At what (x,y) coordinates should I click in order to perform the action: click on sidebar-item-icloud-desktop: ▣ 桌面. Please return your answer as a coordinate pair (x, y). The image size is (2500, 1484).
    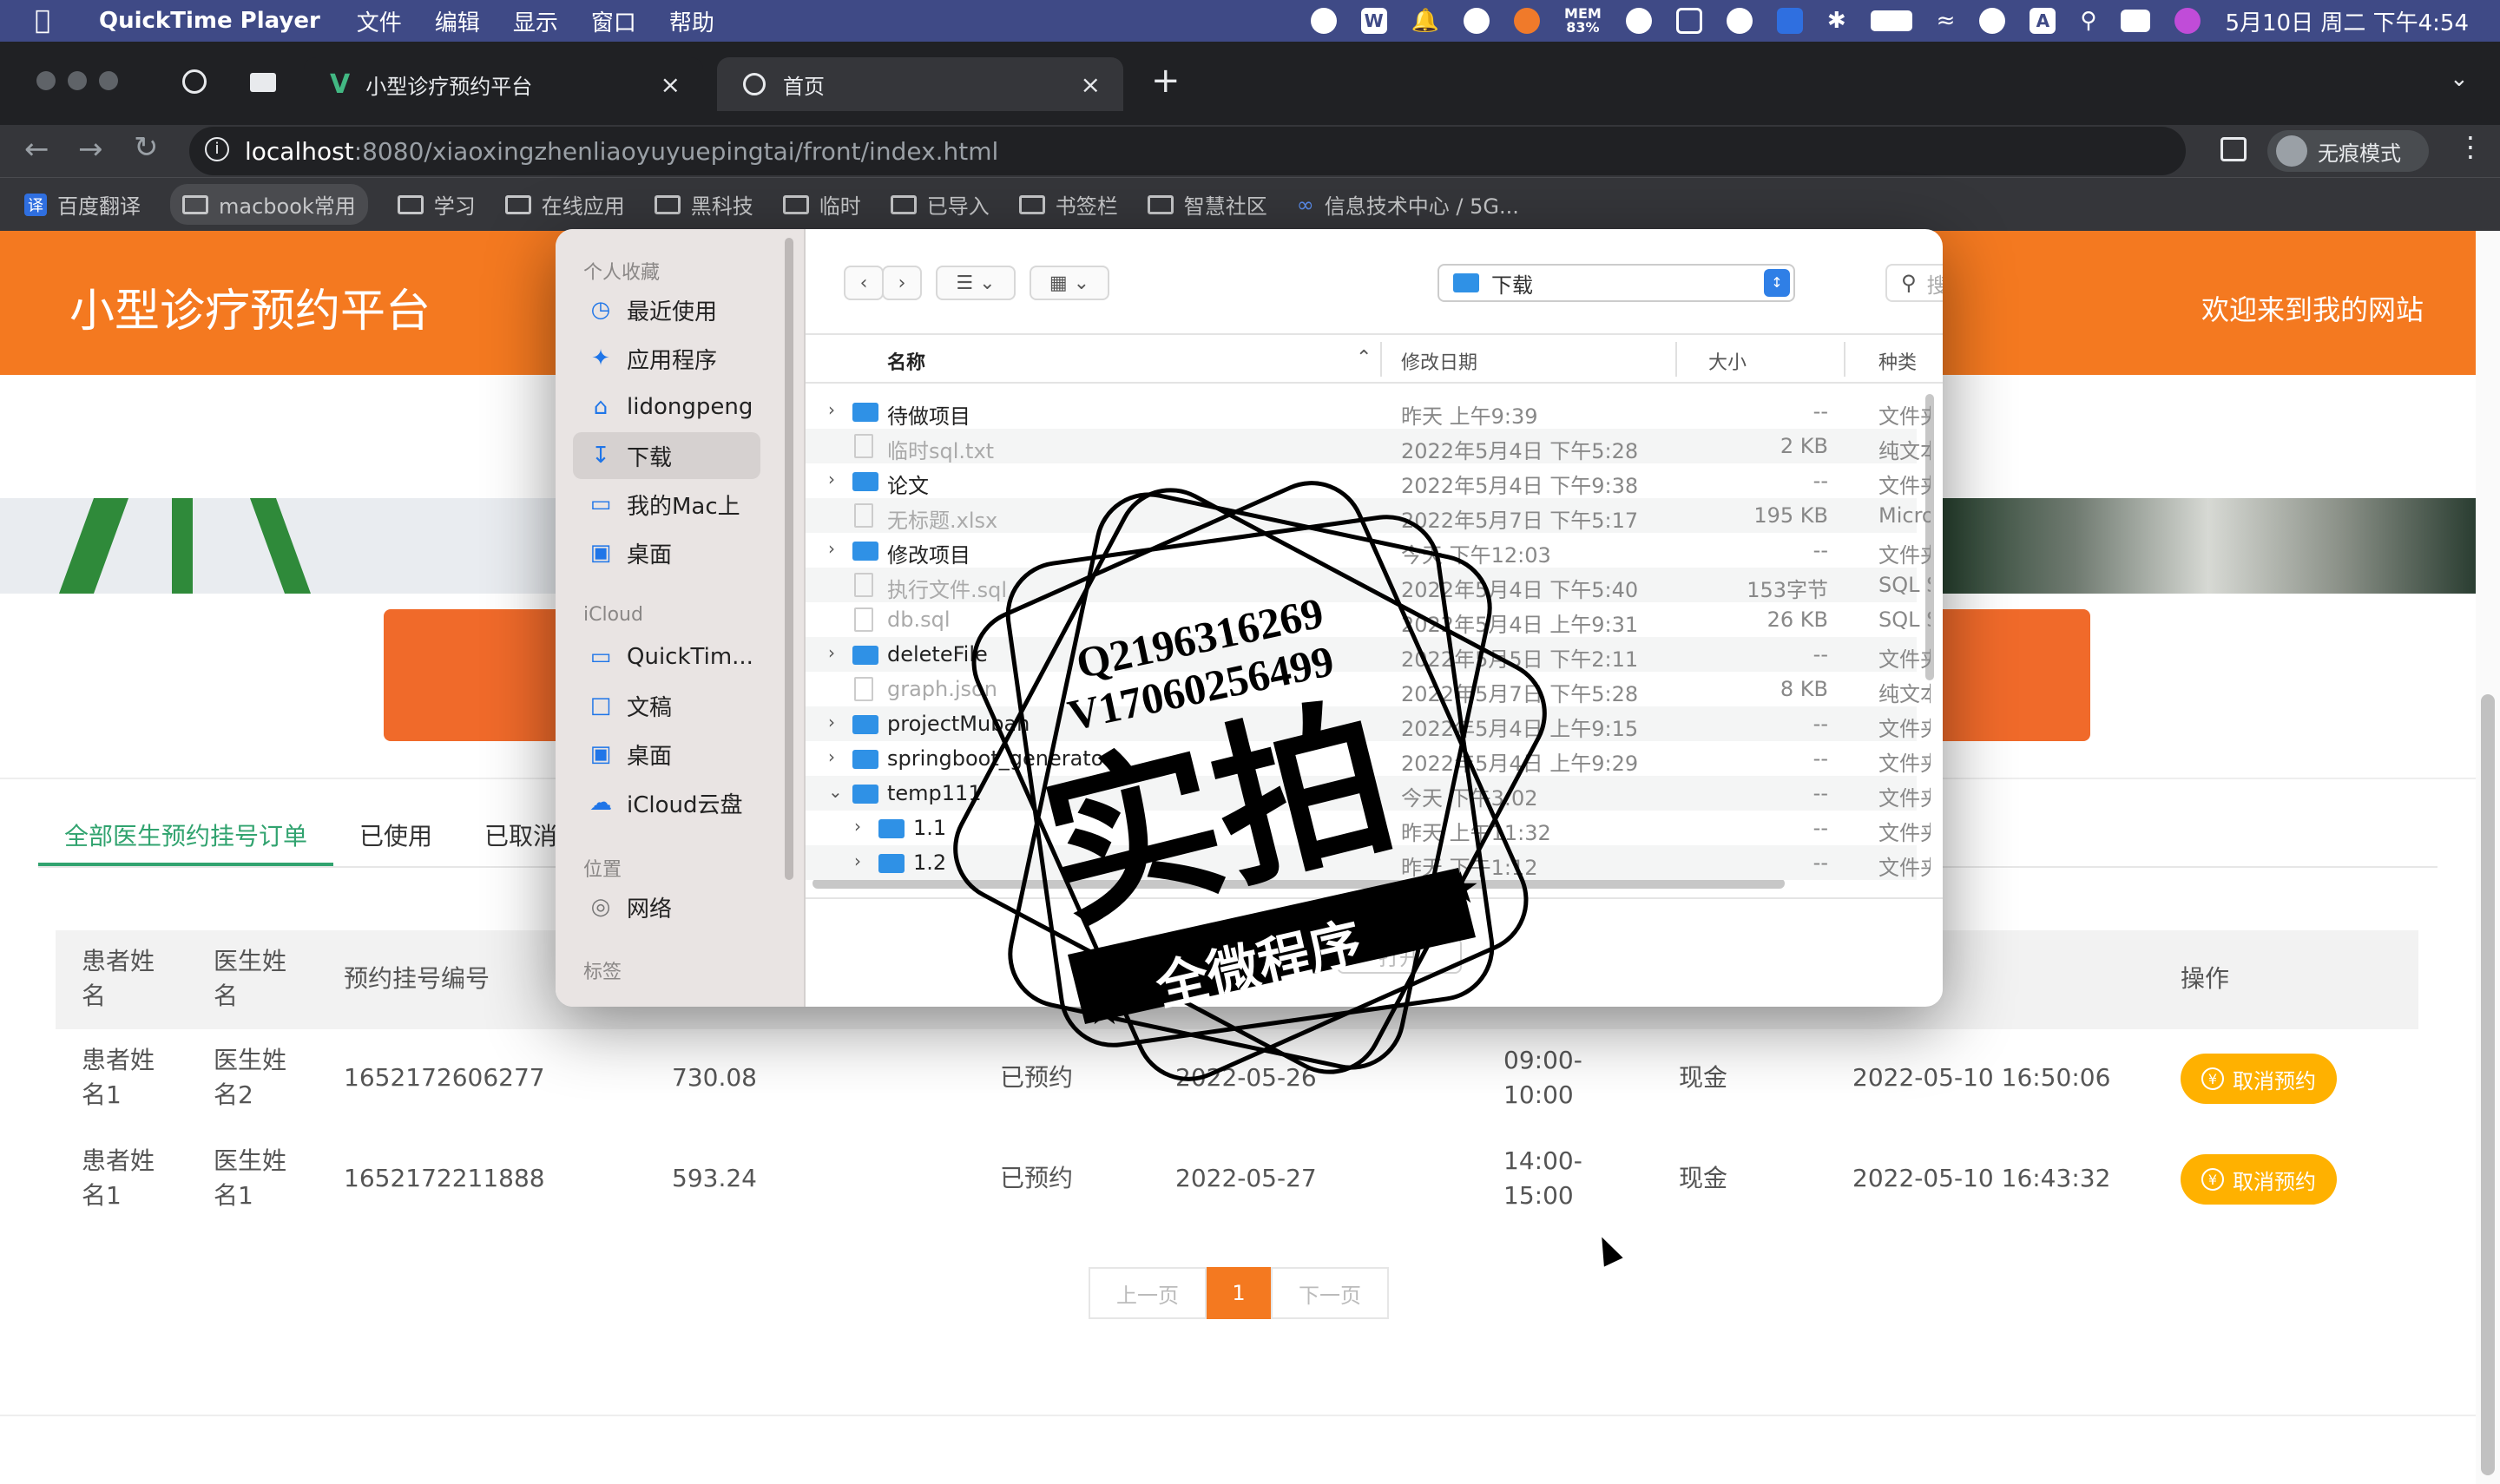
    Looking at the image, I should click on (666, 754).